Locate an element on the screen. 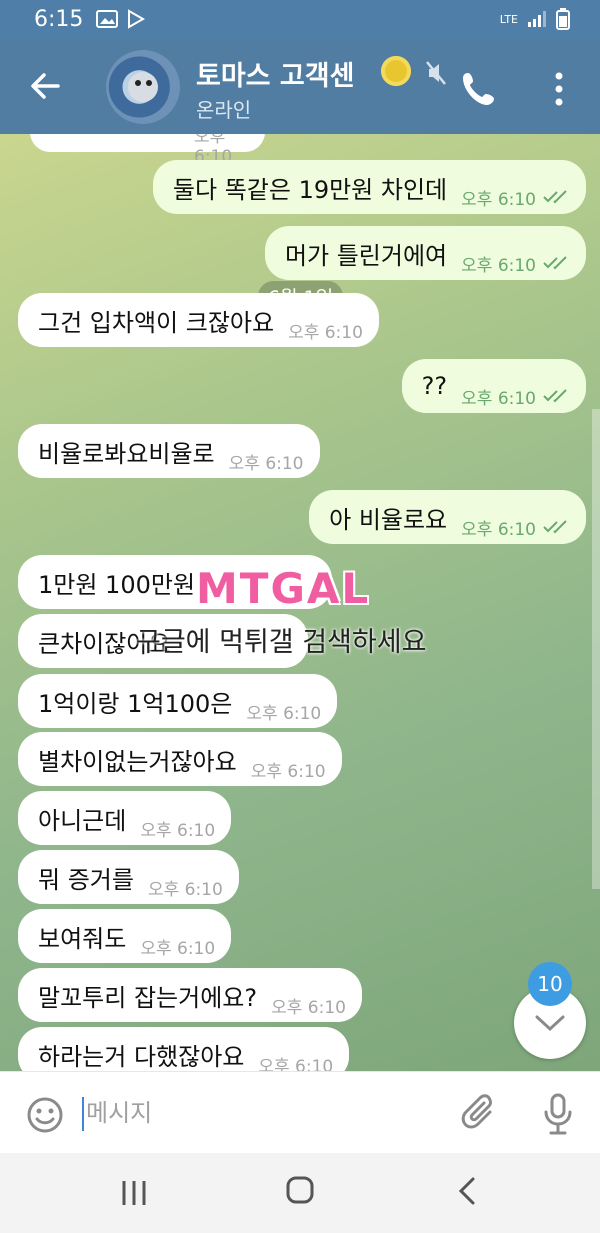 This screenshot has width=600, height=1233. play-store-icon is located at coordinates (137, 19).